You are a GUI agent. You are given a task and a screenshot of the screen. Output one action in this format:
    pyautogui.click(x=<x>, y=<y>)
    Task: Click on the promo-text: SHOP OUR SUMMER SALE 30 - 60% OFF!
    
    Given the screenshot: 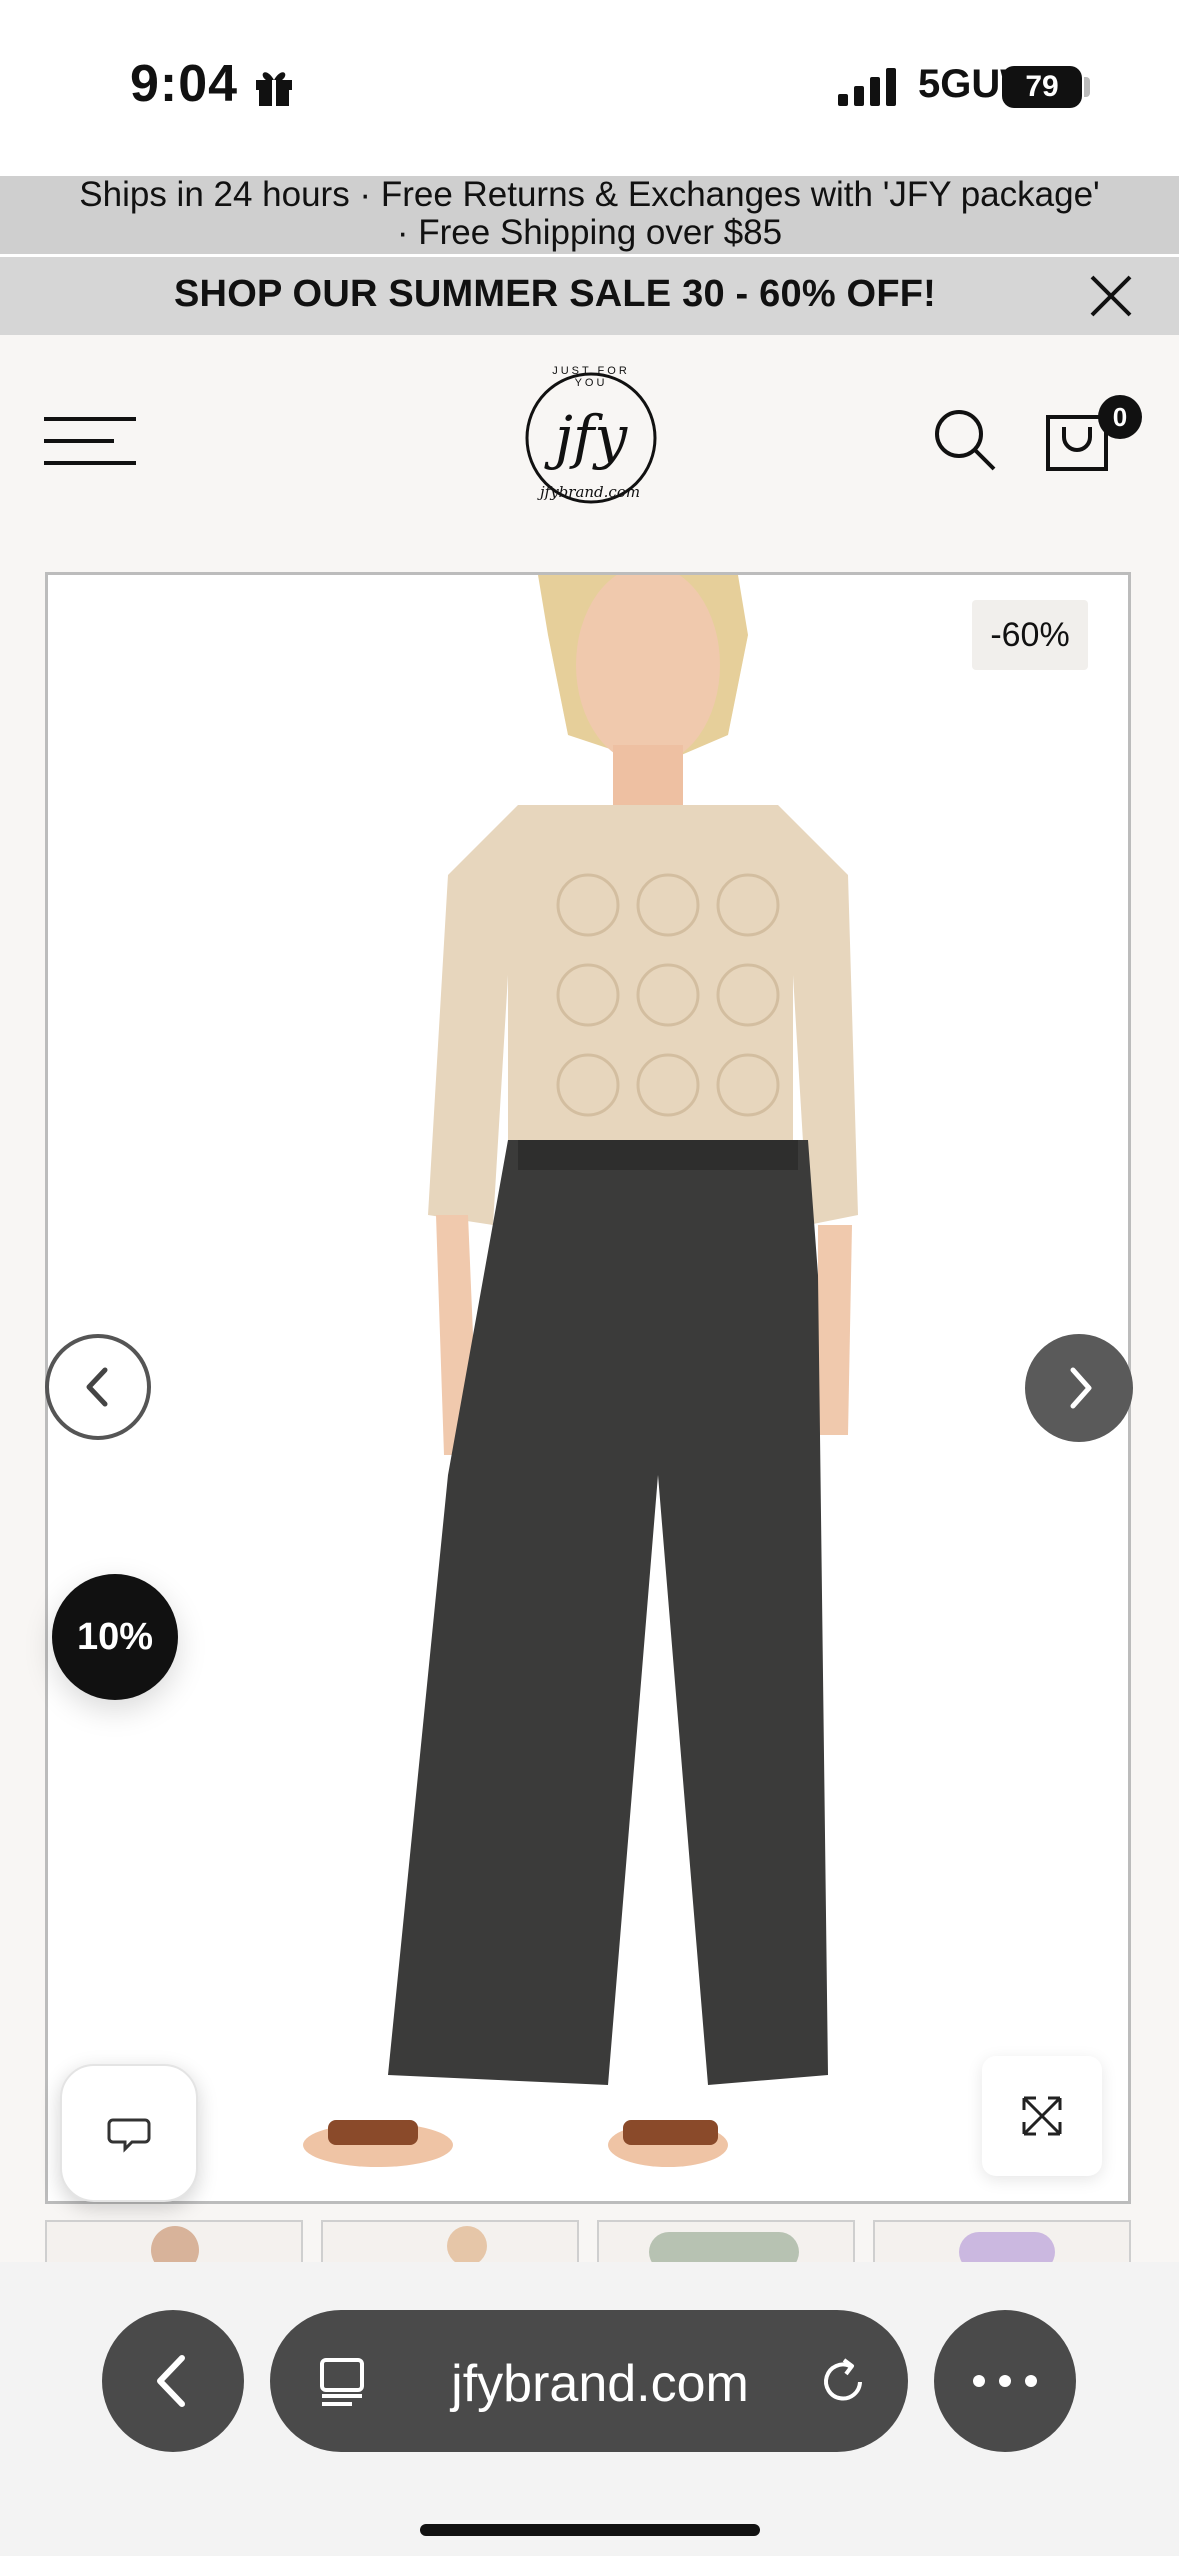 What is the action you would take?
    pyautogui.click(x=555, y=294)
    